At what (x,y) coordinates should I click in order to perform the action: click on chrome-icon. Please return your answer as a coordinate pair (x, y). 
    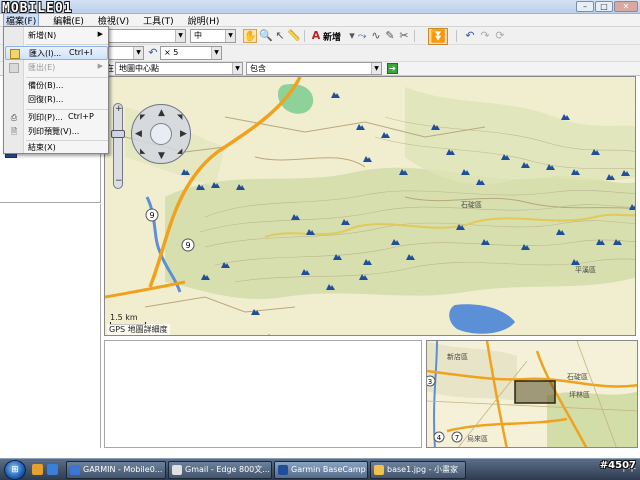
    Looking at the image, I should click on (177, 470).